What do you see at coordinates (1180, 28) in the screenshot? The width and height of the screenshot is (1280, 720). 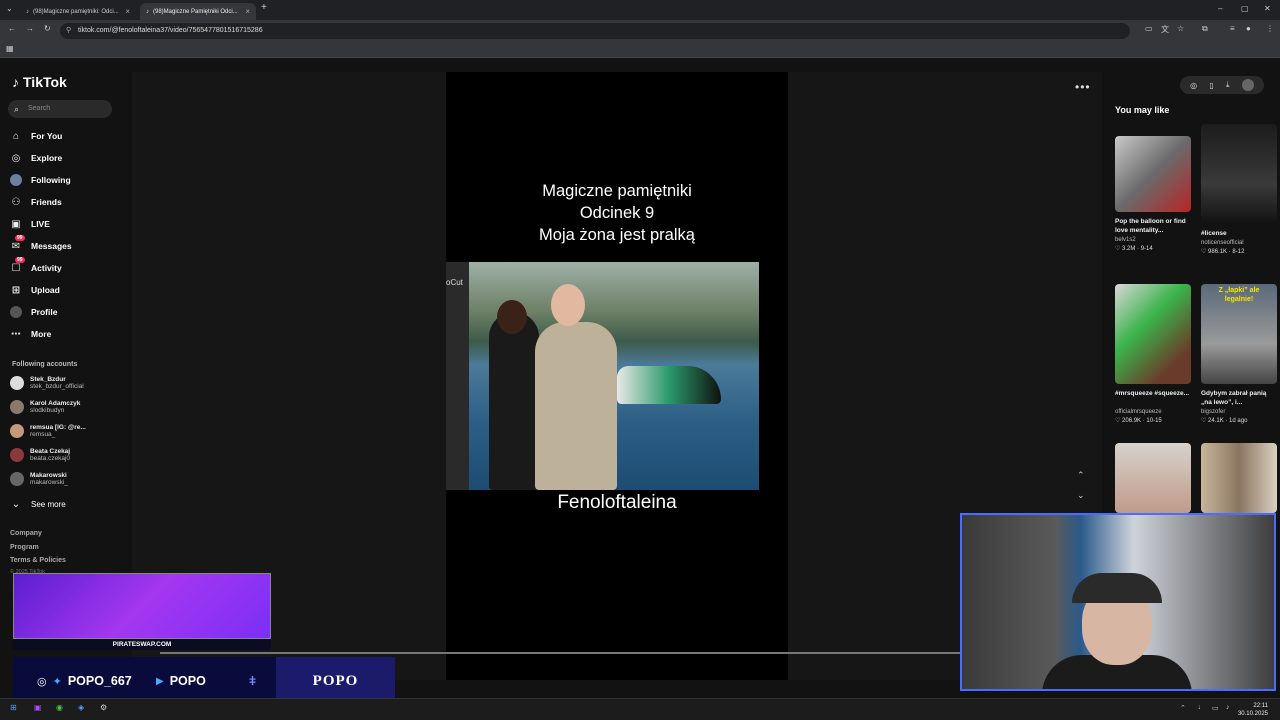 I see `bookmark-star-icon: ☆` at bounding box center [1180, 28].